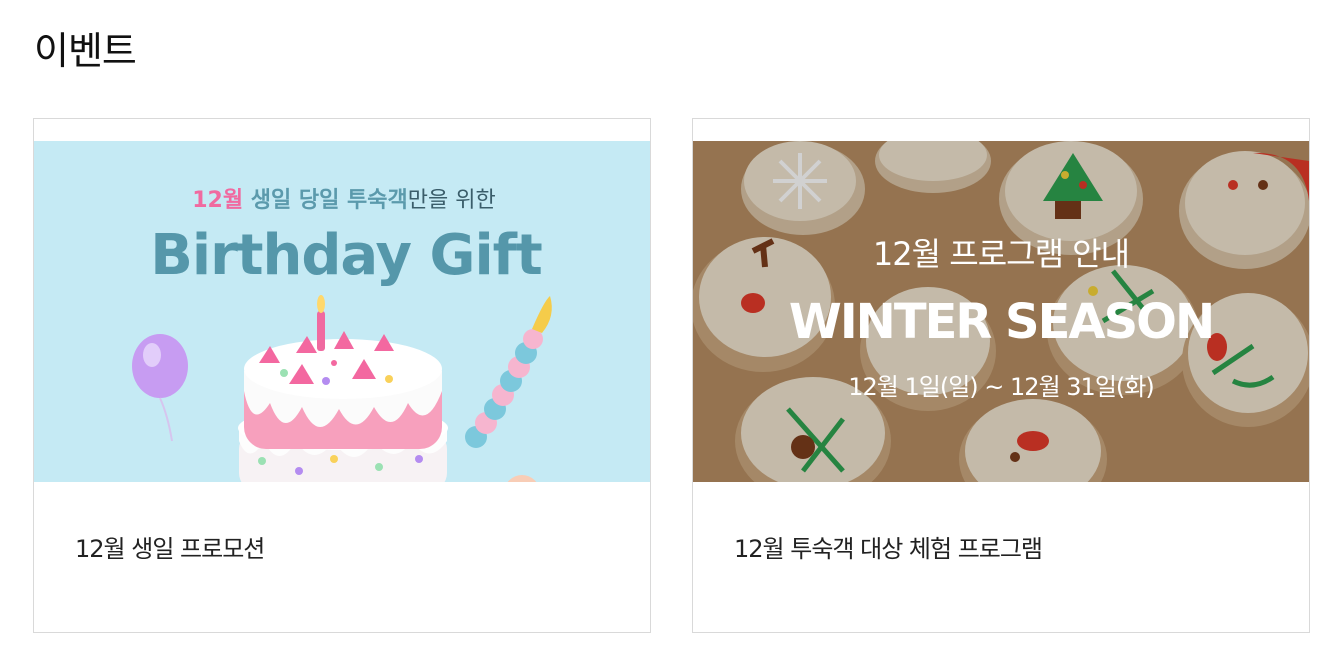 This screenshot has width=1335, height=653. I want to click on banner-headline: 생일 당일 투숙객, so click(325, 200).